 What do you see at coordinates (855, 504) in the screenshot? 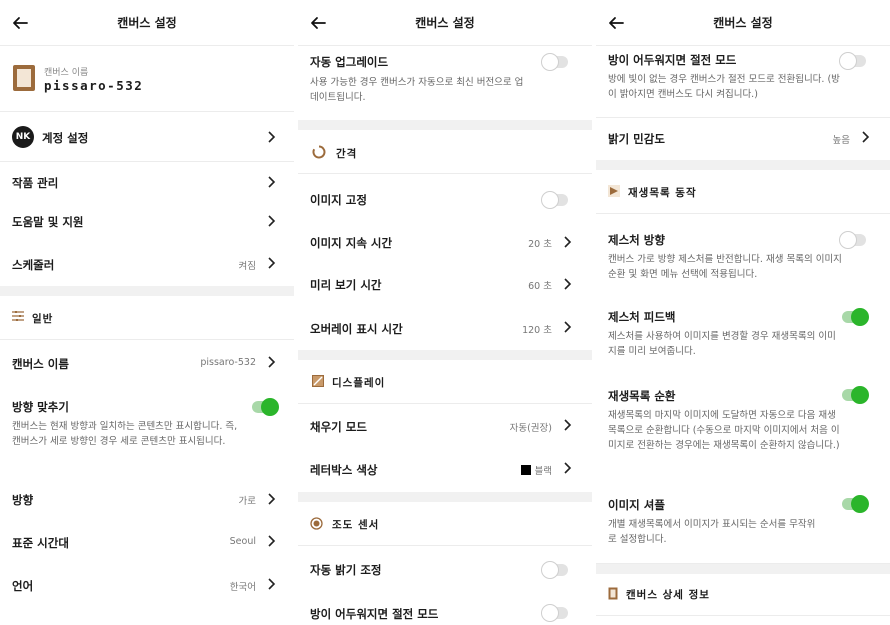
I see `image-shuffle-toggle` at bounding box center [855, 504].